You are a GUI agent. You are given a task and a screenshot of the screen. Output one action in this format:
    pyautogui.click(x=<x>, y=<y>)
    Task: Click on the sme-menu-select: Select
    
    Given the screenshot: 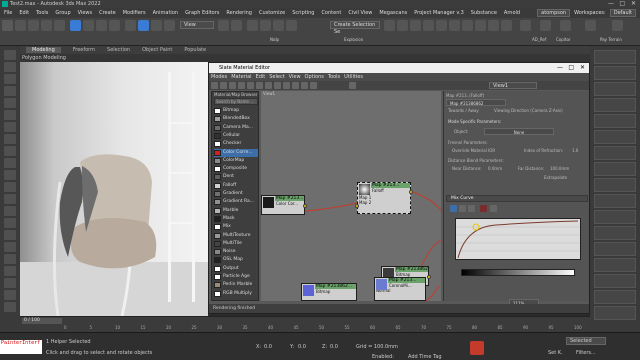 What is the action you would take?
    pyautogui.click(x=276, y=77)
    